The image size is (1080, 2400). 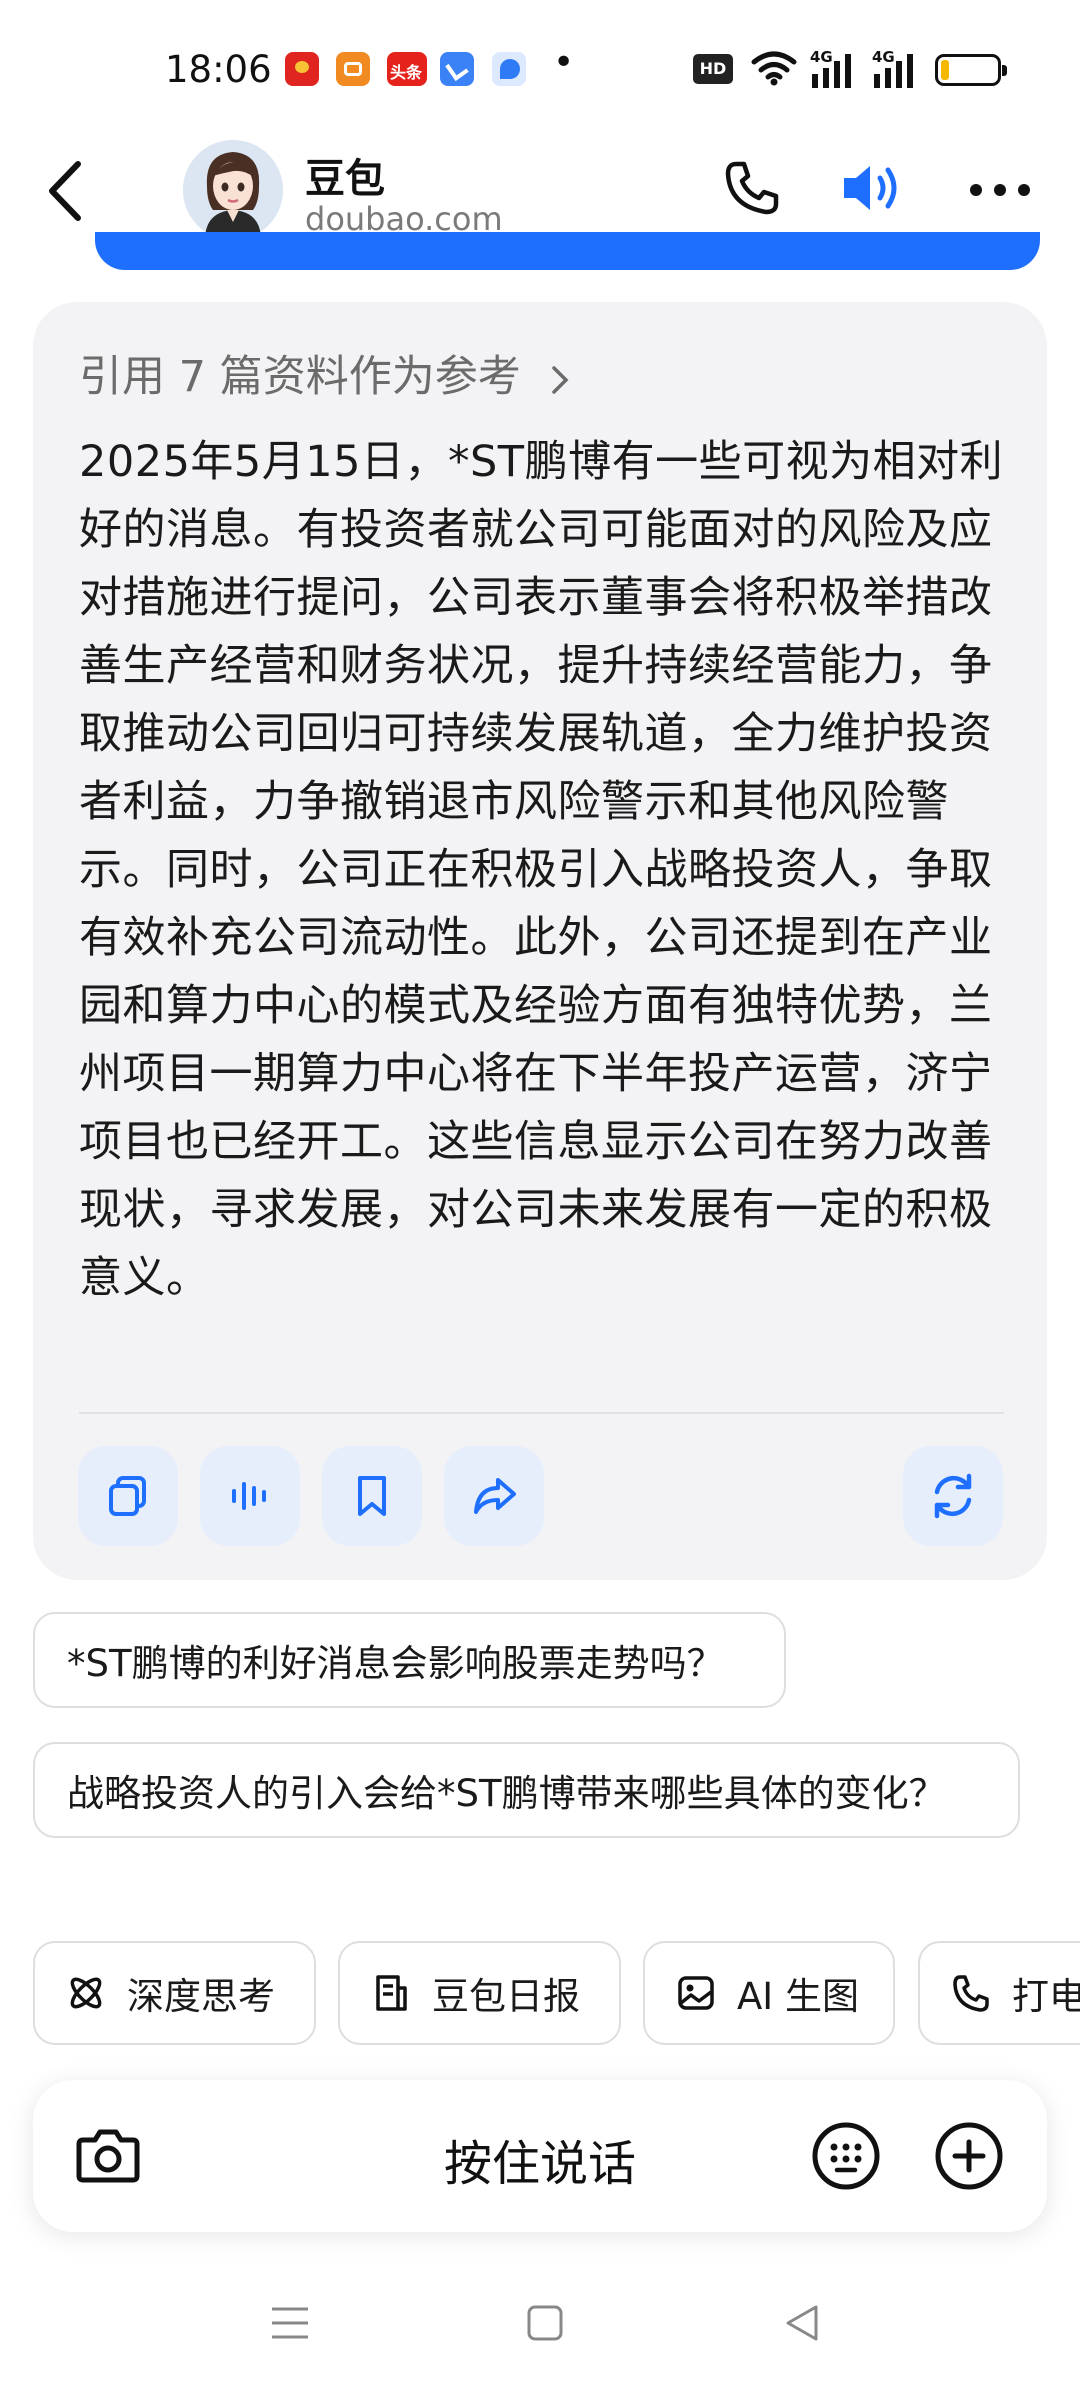 I want to click on blue-app-icon, so click(x=457, y=69).